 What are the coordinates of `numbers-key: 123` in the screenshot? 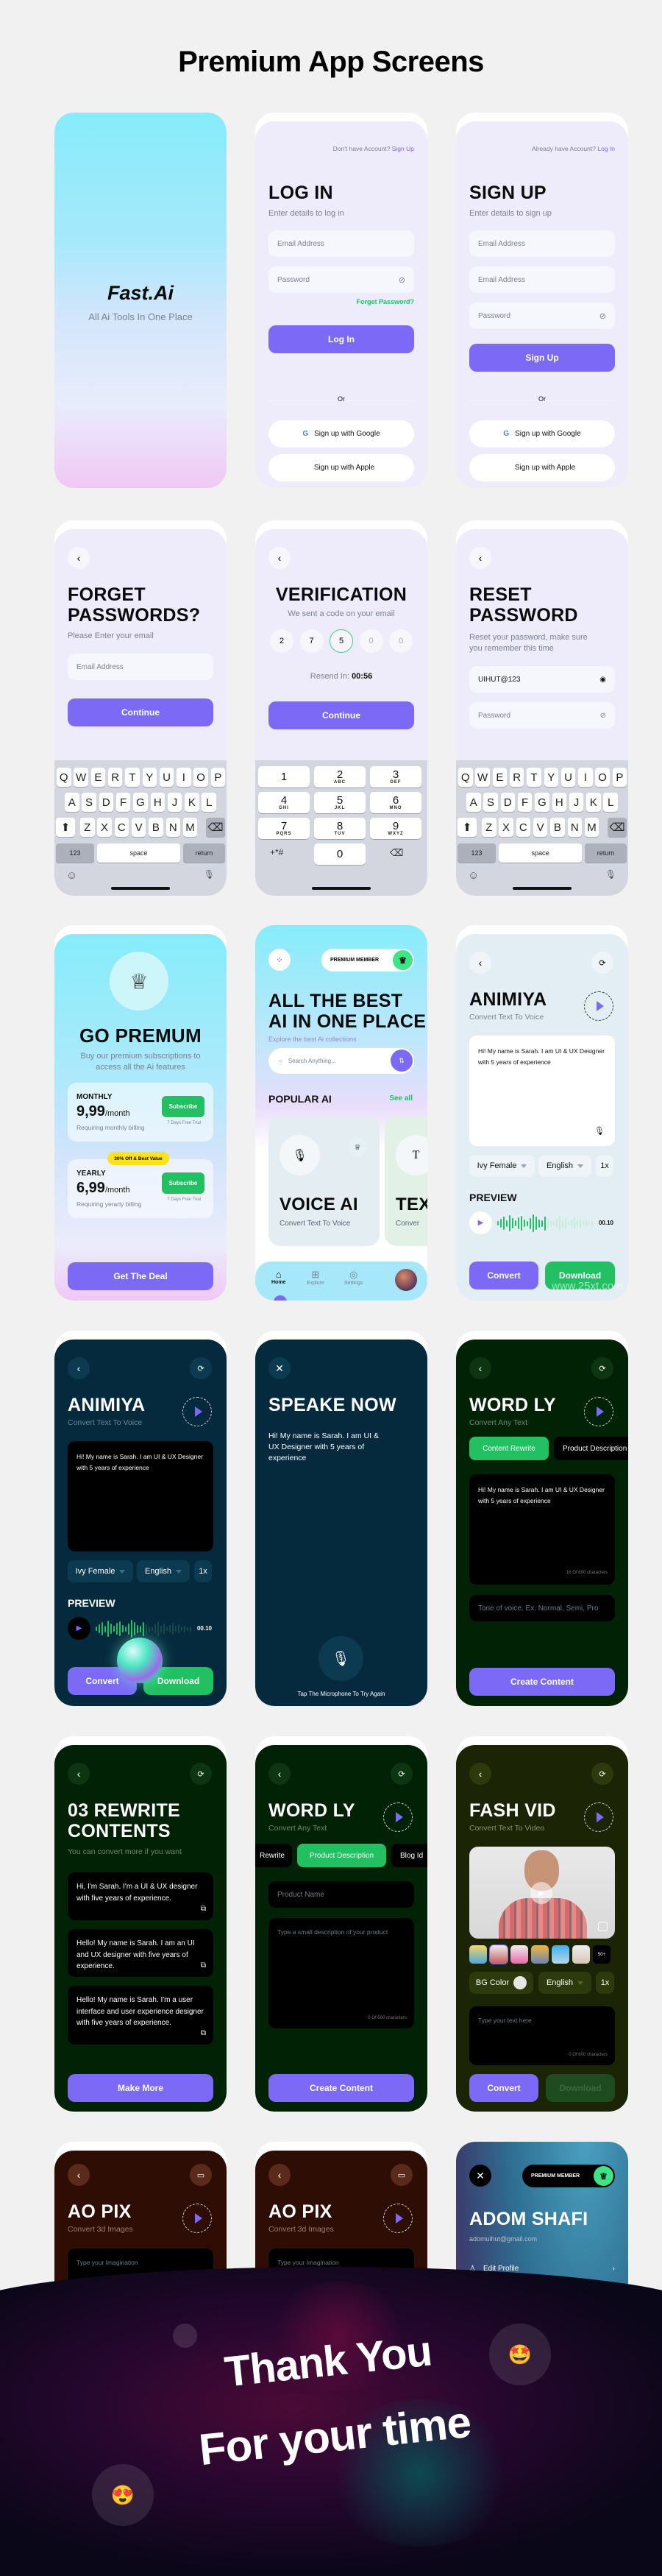 It's located at (75, 853).